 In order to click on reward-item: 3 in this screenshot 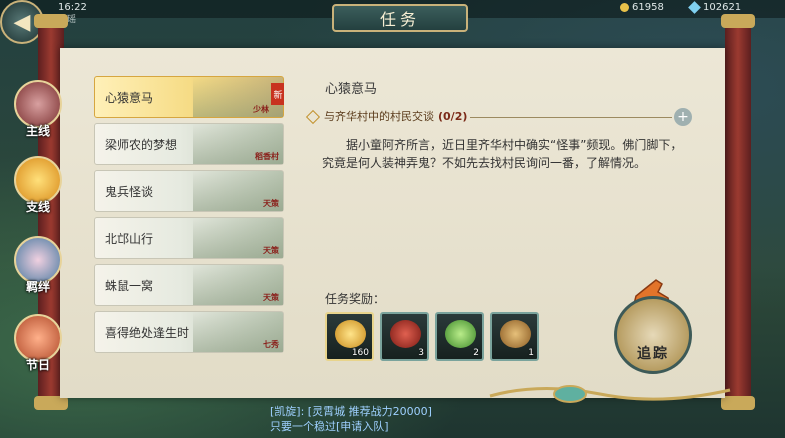, I will do `click(404, 336)`.